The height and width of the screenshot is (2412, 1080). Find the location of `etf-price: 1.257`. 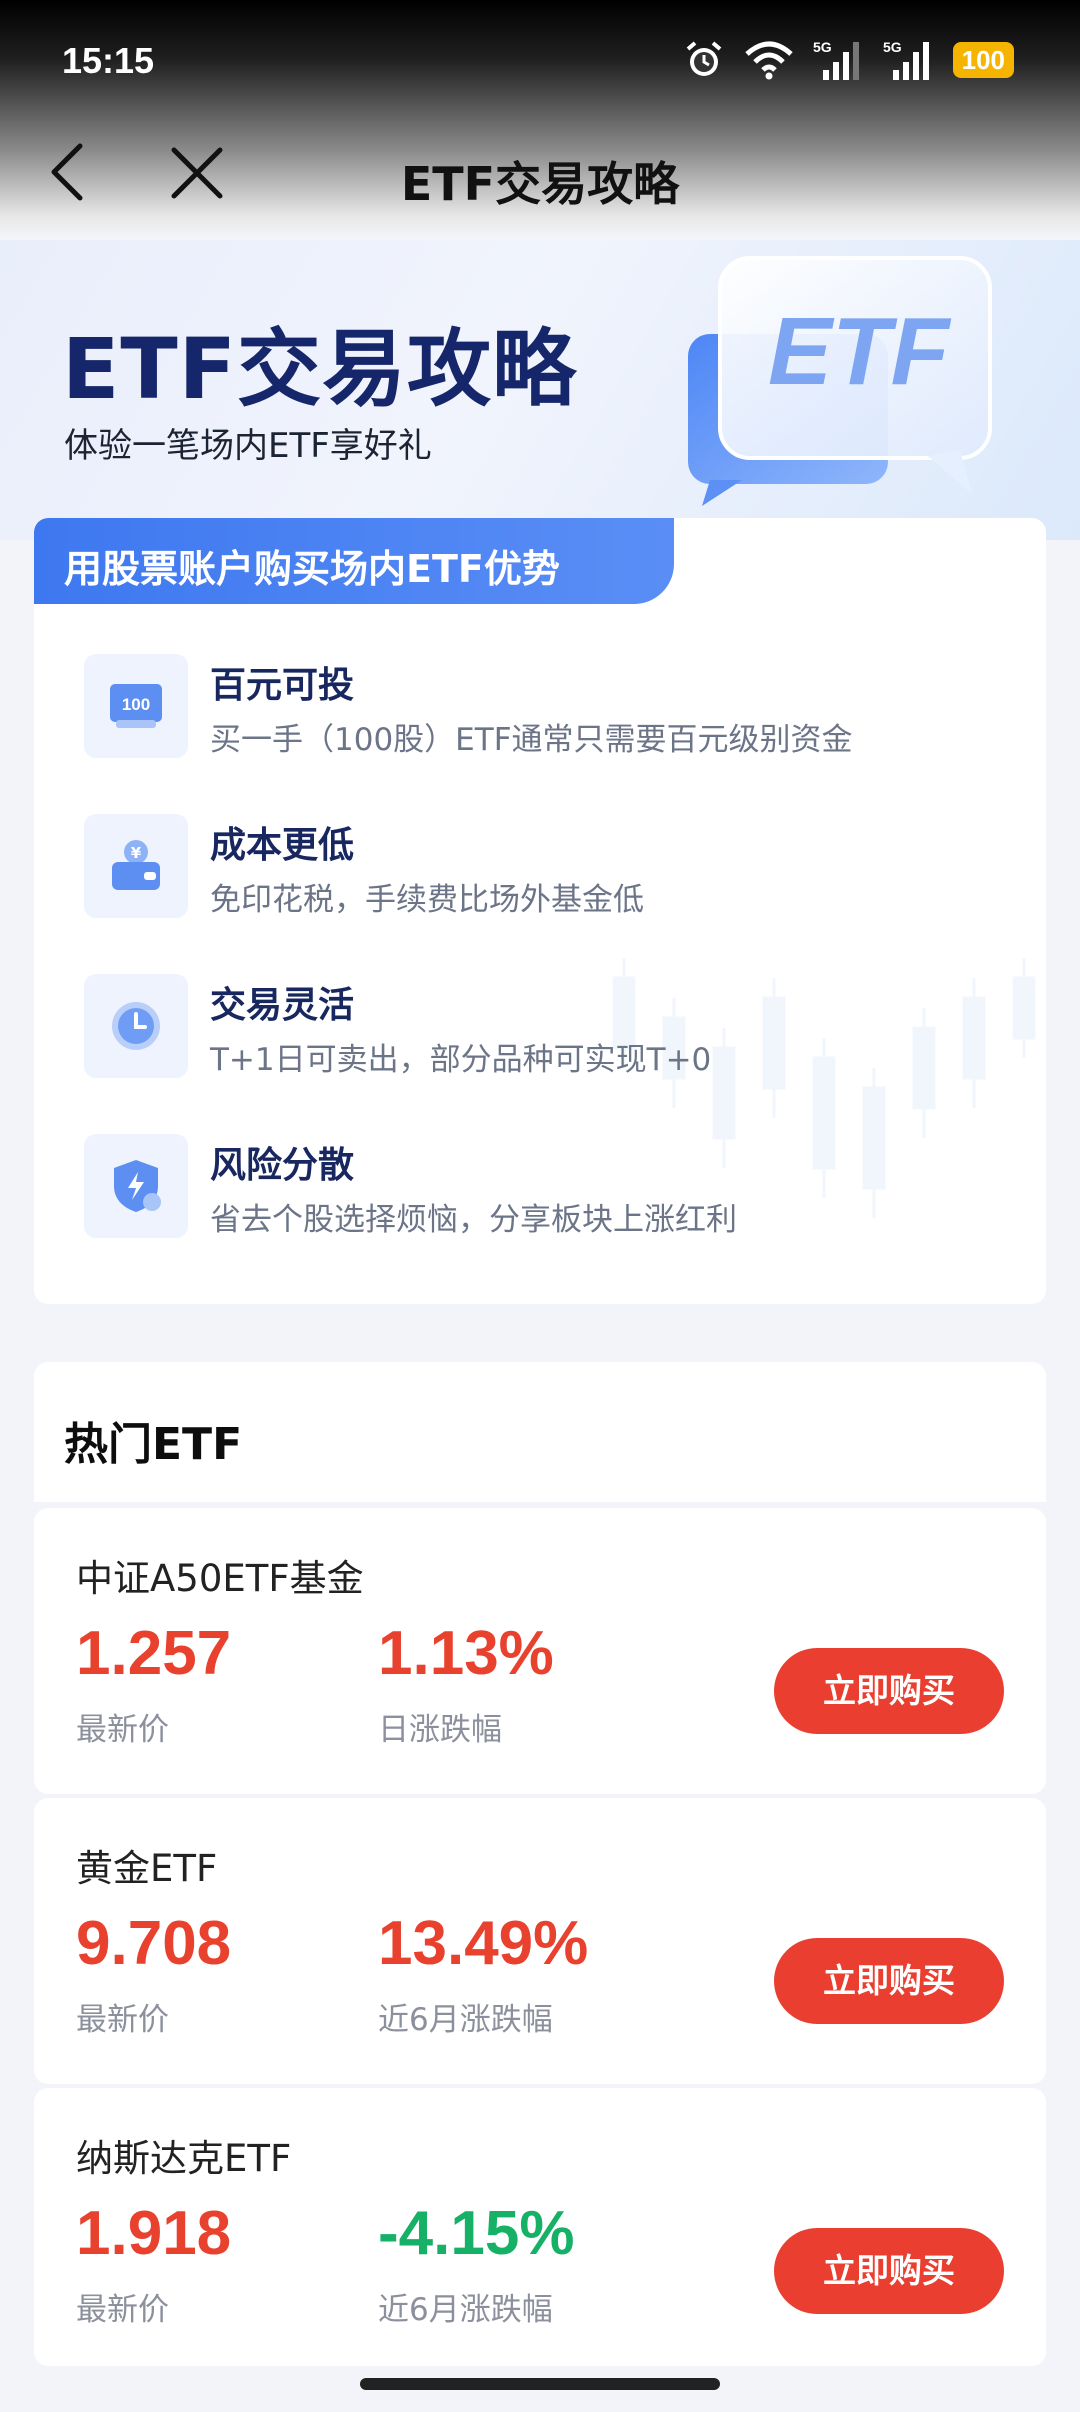

etf-price: 1.257 is located at coordinates (154, 1653).